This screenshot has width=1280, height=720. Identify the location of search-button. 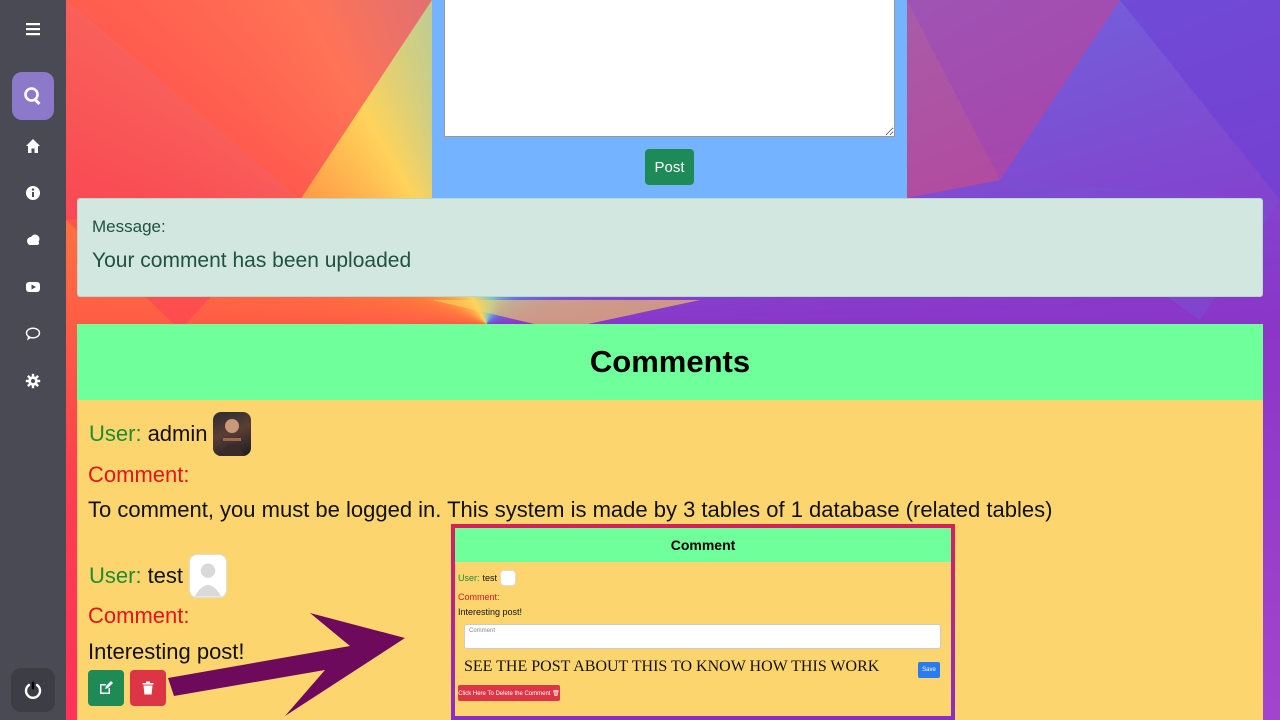
(33, 96).